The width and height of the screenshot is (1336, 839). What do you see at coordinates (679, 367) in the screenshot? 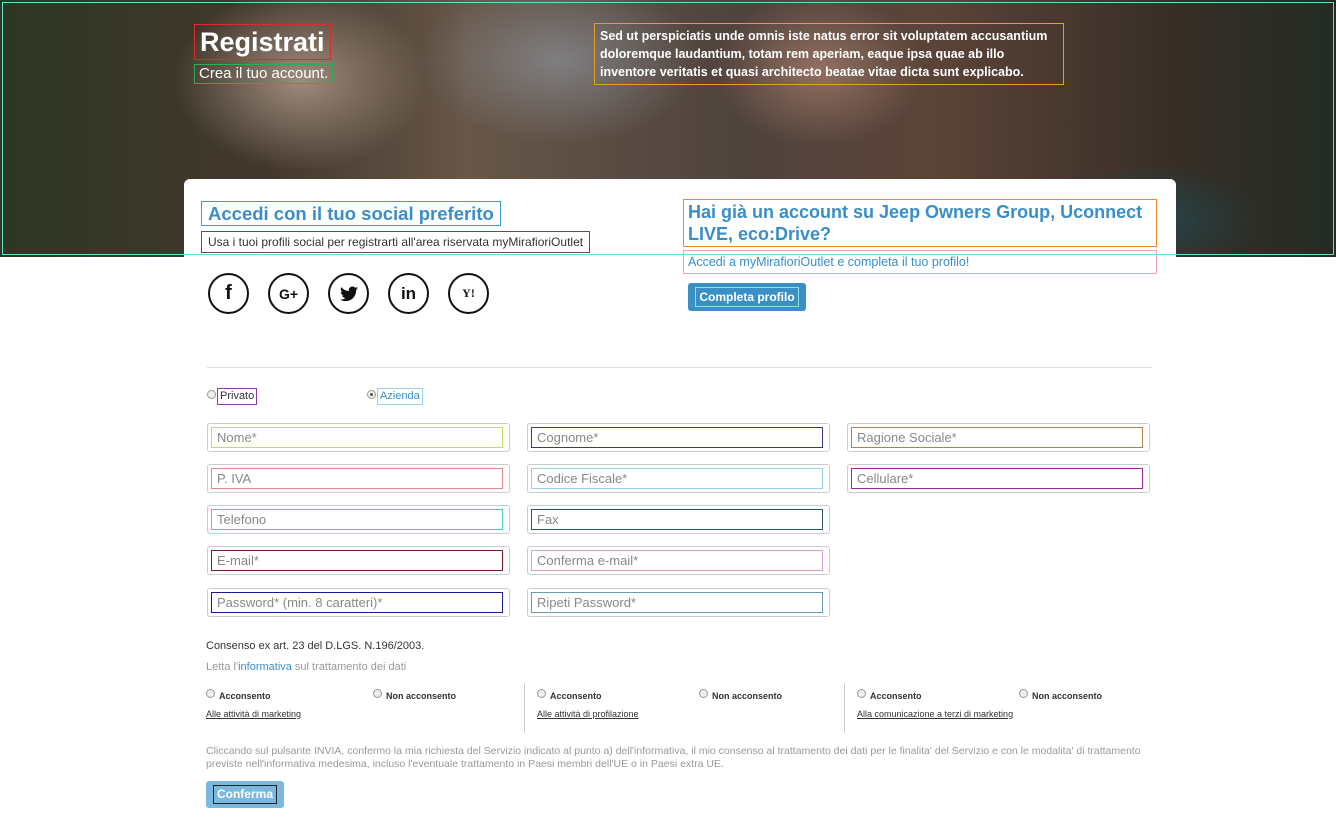
I see `section-divider` at bounding box center [679, 367].